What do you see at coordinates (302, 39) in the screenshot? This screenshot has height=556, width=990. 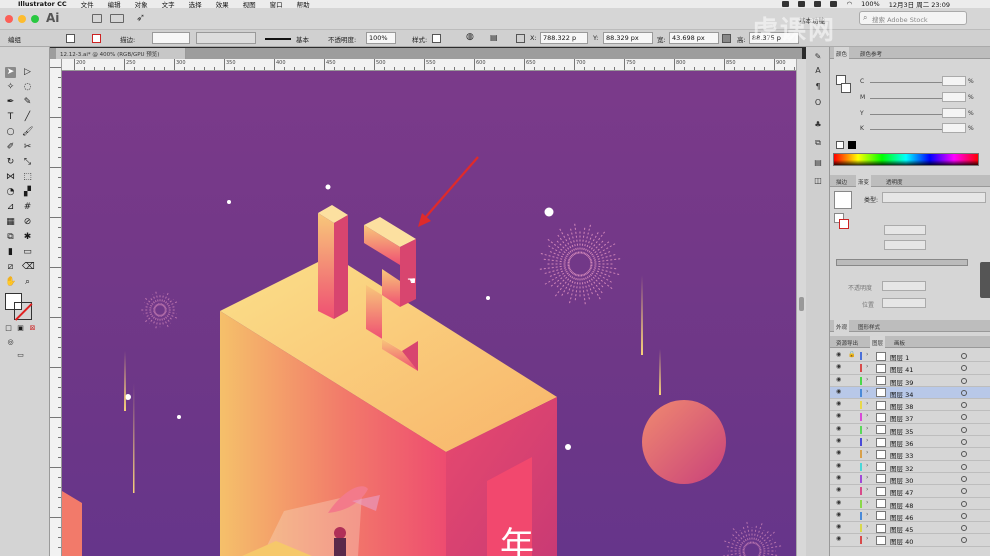 I see `brush-style-label: 基本` at bounding box center [302, 39].